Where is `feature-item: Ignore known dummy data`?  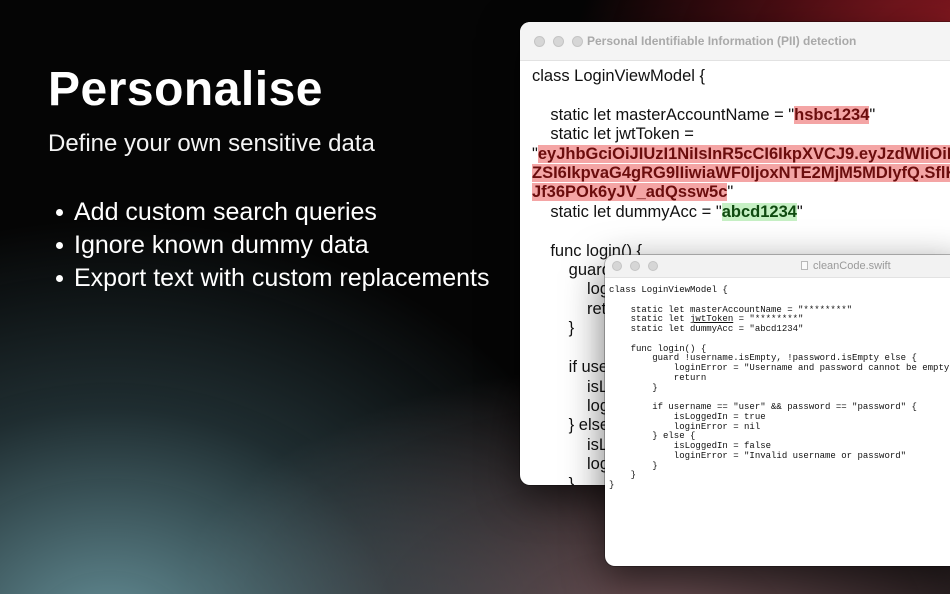
feature-item: Ignore known dummy data is located at coordinates (272, 245).